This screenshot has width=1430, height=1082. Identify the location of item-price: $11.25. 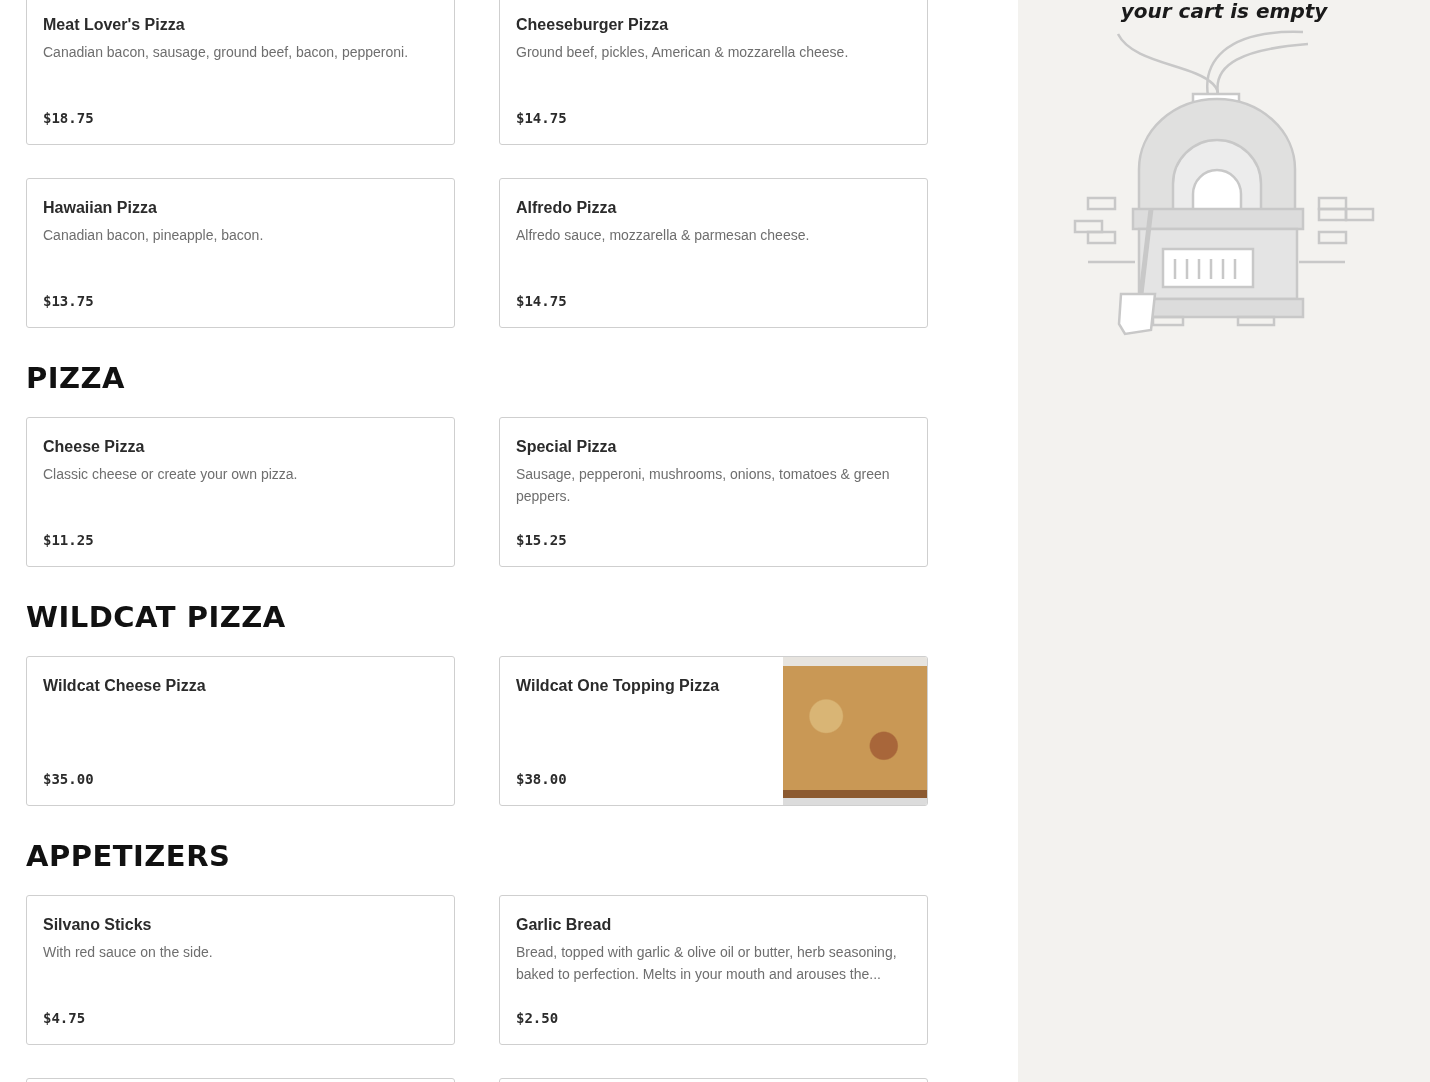
(69, 540).